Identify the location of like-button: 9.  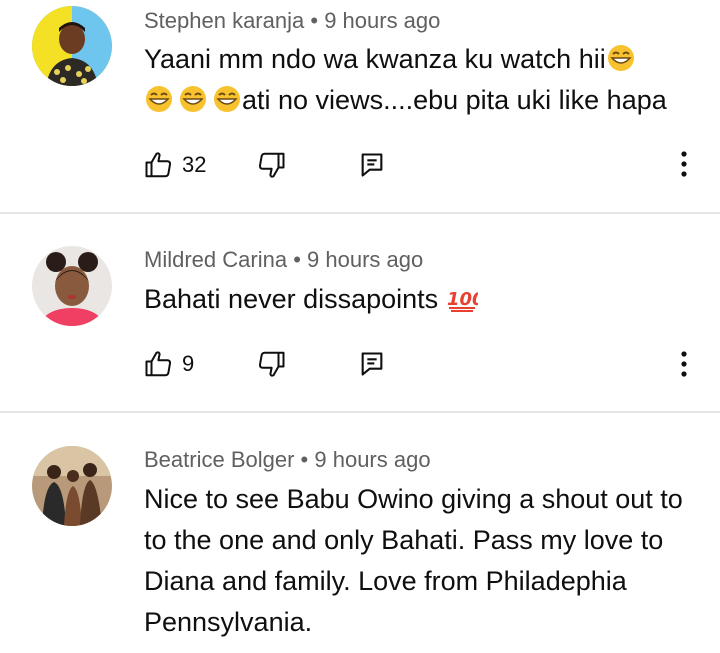
(169, 364).